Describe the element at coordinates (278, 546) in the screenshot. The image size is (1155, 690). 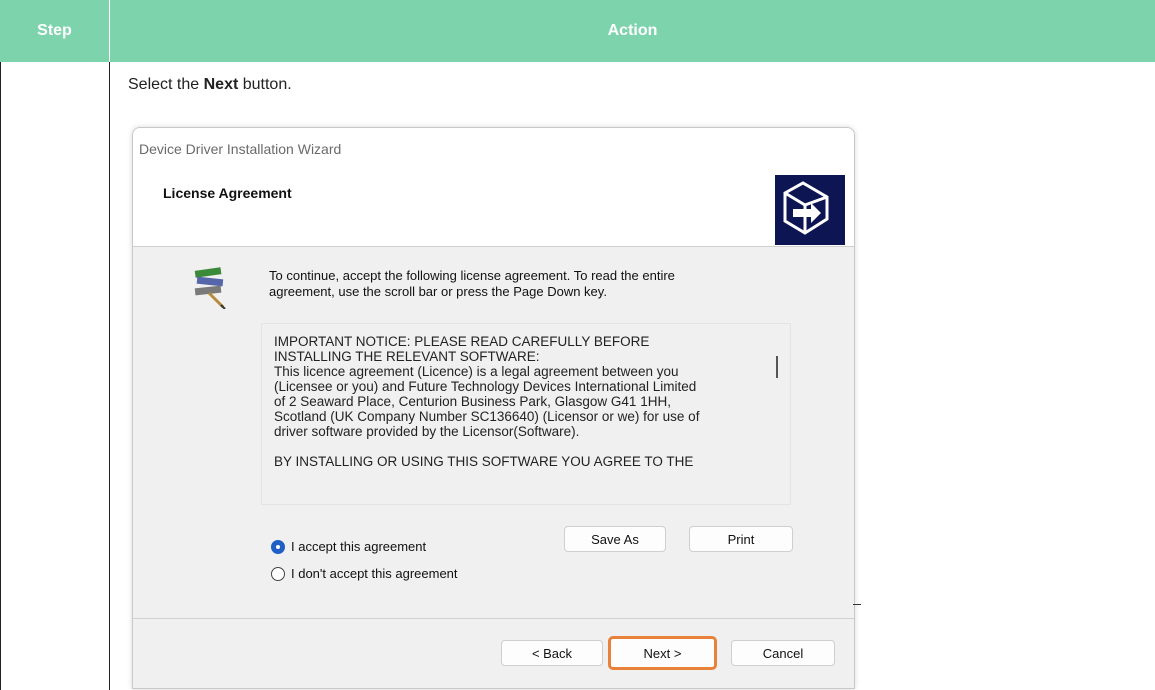
I see `accept-radio` at that location.